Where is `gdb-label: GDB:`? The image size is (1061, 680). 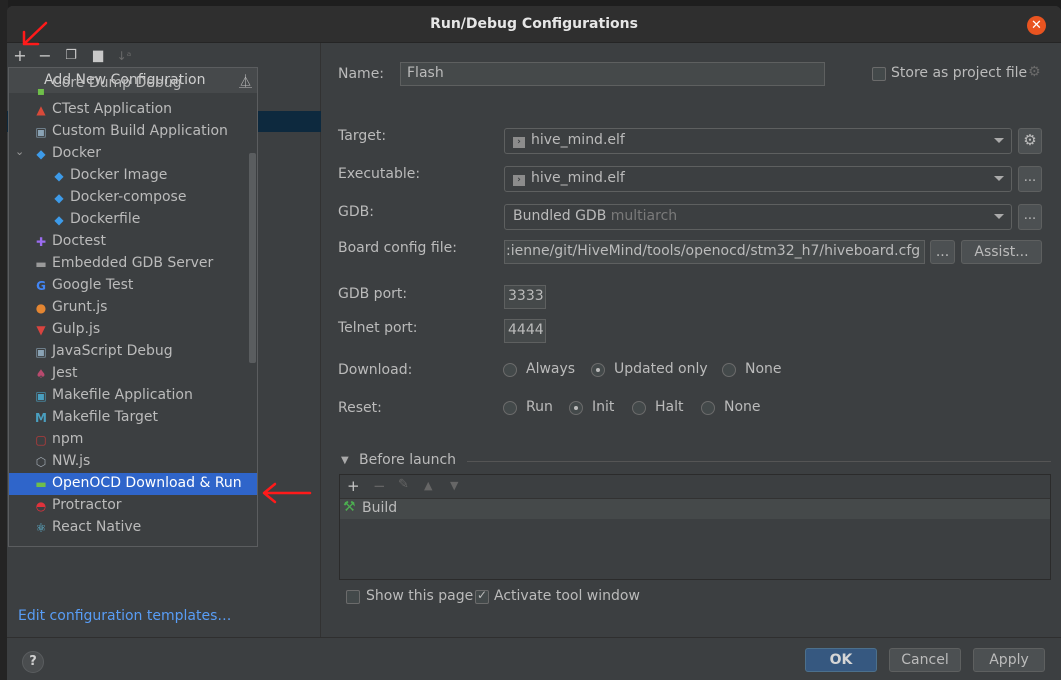 gdb-label: GDB: is located at coordinates (356, 212).